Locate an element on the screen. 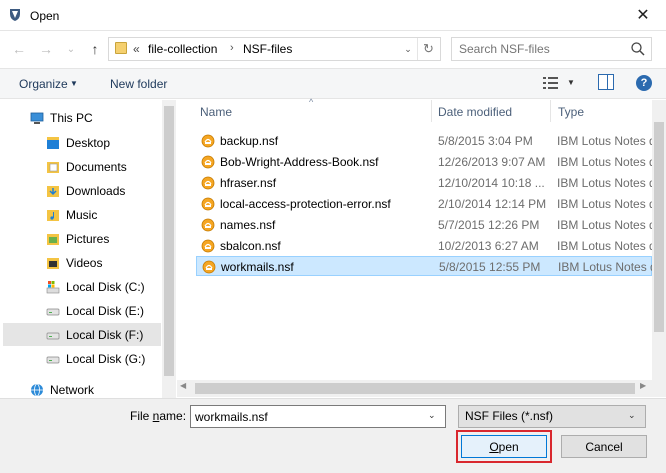  sidebar-item-local-disk-g: Local Disk (G:) is located at coordinates (95, 359).